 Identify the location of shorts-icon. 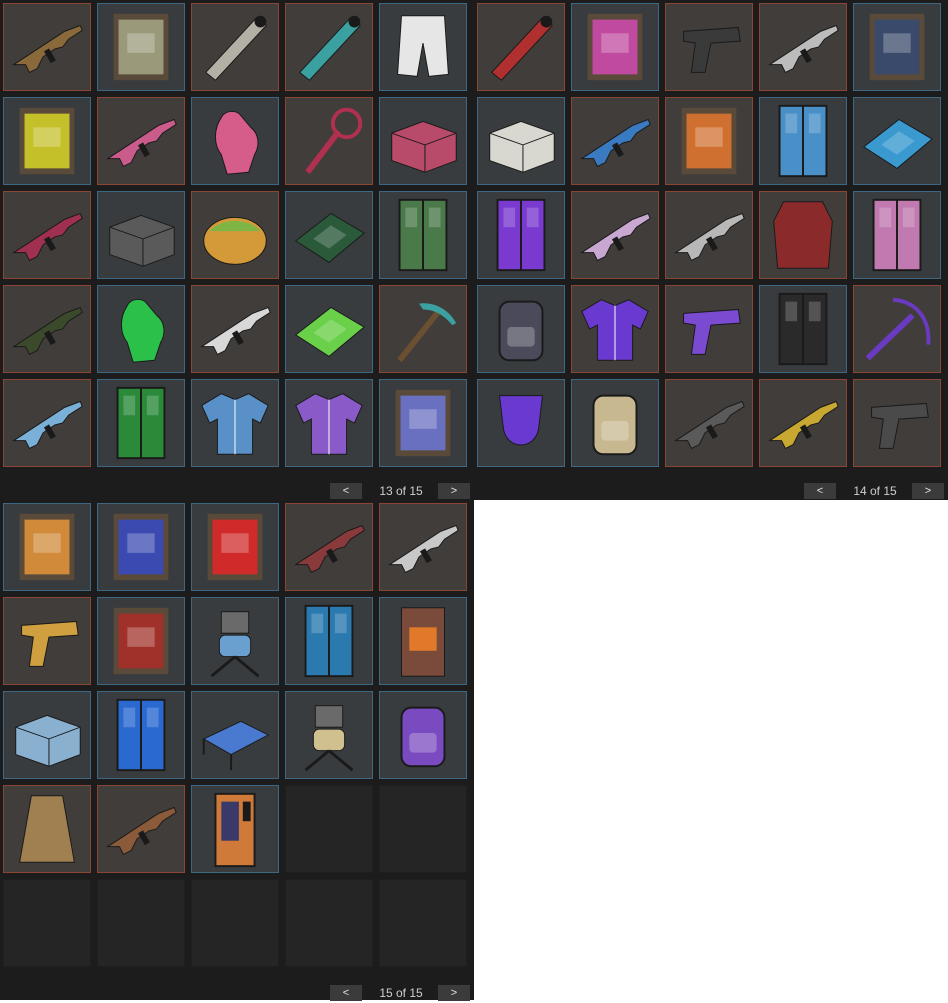
(423, 47).